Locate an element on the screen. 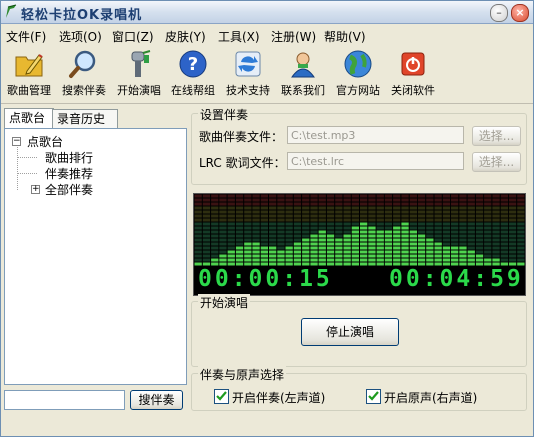 This screenshot has width=534, height=437. tab-song-desk: 点歌台 is located at coordinates (29, 118).